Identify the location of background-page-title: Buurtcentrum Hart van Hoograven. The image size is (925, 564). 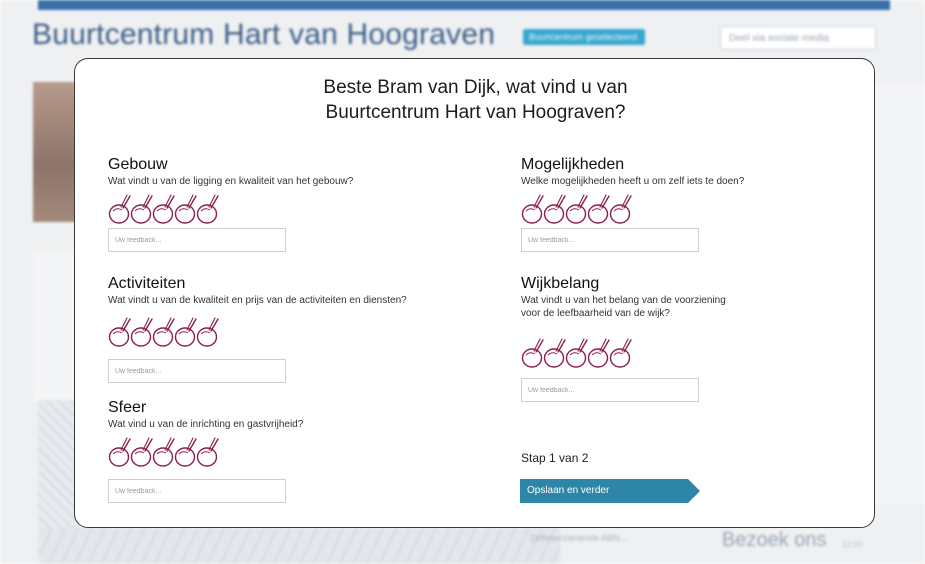
(264, 34).